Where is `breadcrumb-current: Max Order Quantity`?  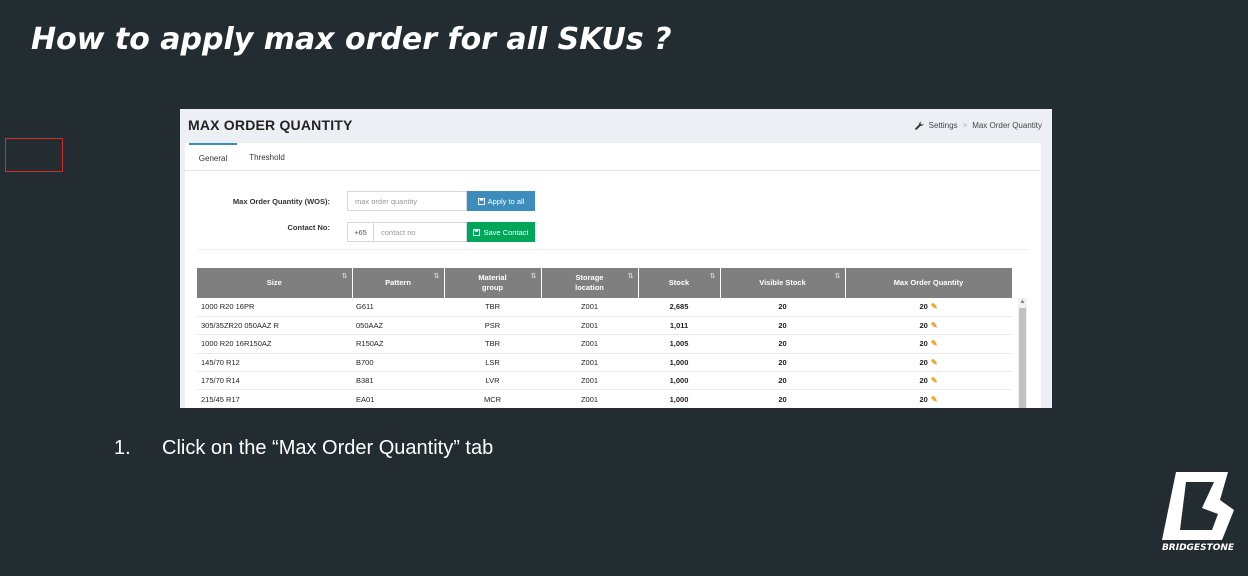
breadcrumb-current: Max Order Quantity is located at coordinates (1007, 125).